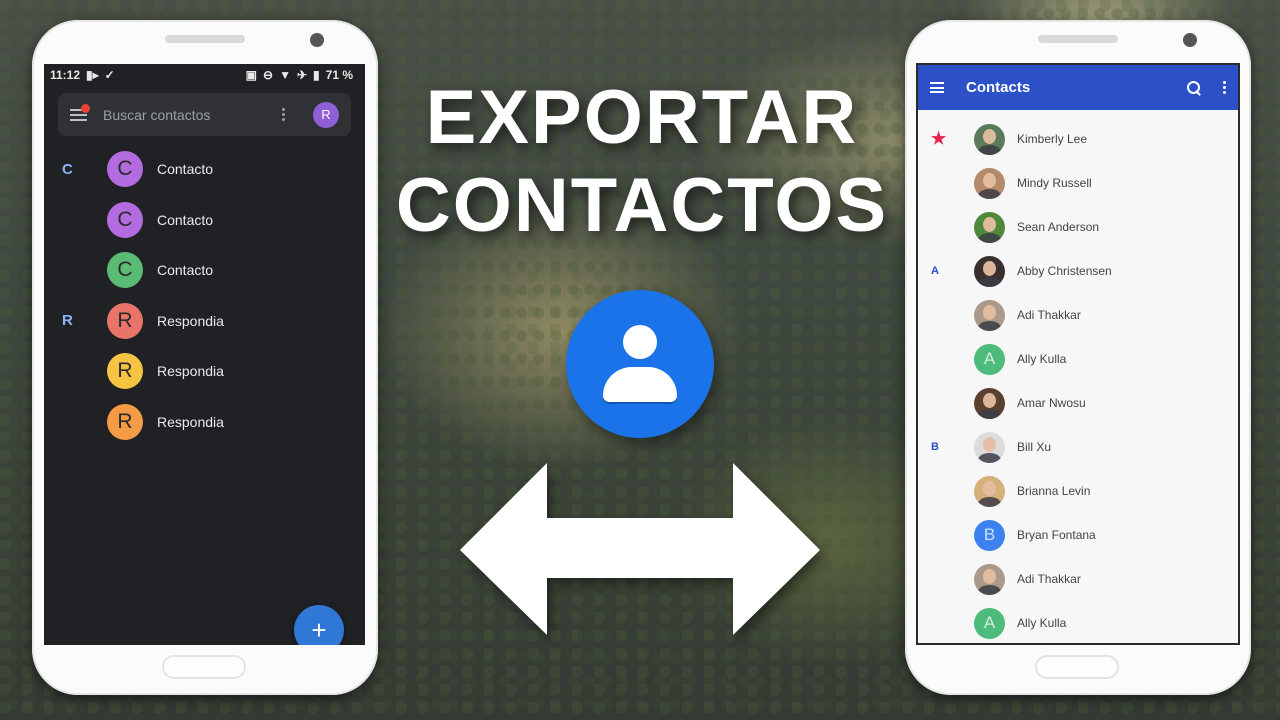  I want to click on person-body, so click(640, 384).